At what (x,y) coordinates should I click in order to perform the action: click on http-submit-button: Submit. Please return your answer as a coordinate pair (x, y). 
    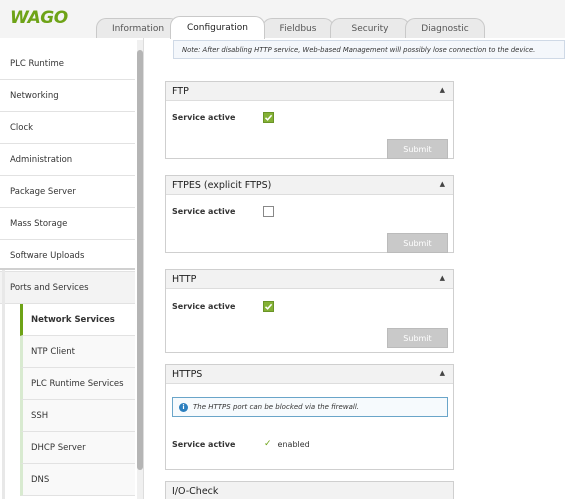
    Looking at the image, I should click on (417, 338).